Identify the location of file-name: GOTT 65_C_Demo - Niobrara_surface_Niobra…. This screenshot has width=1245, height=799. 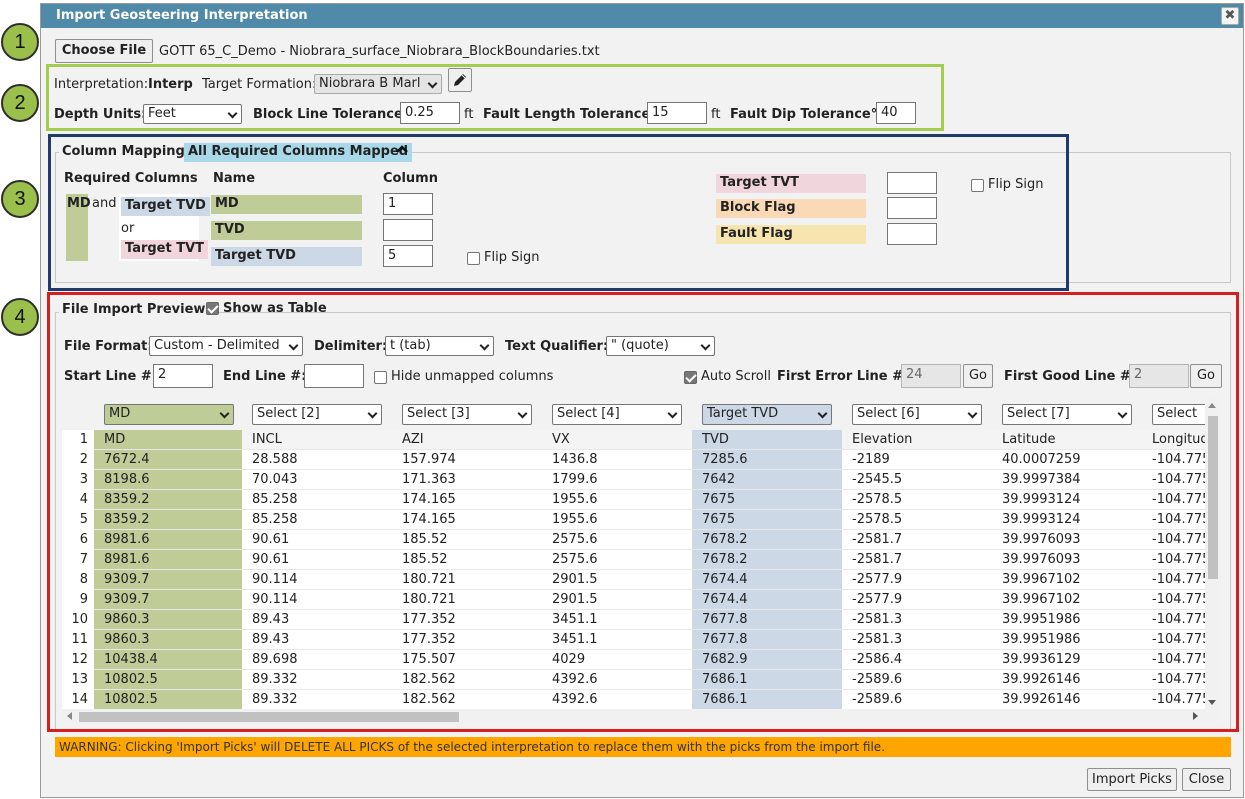
(379, 51).